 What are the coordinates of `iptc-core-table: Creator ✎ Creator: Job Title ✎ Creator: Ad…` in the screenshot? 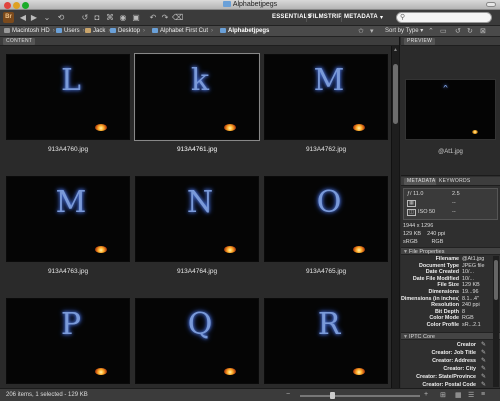 It's located at (446, 364).